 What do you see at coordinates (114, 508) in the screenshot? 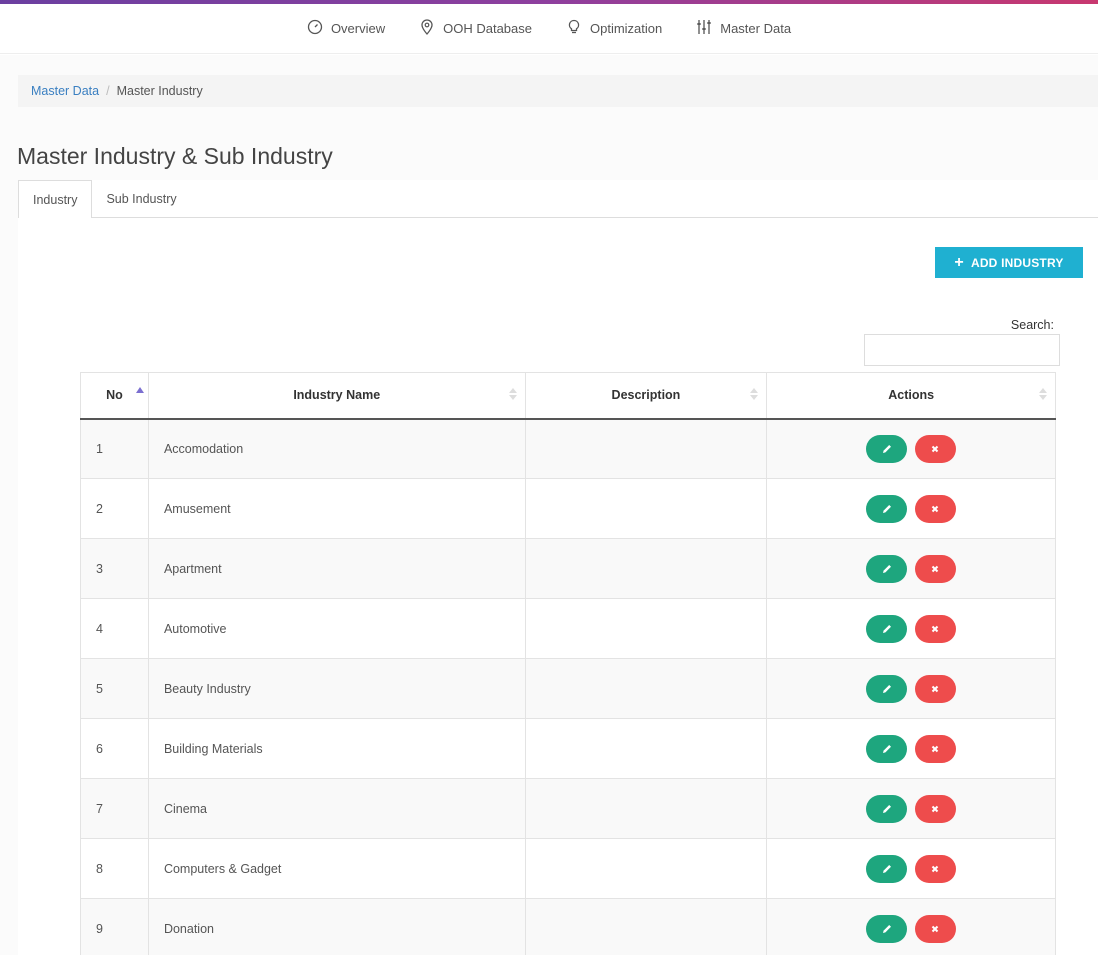
I see `cell-no: 2` at bounding box center [114, 508].